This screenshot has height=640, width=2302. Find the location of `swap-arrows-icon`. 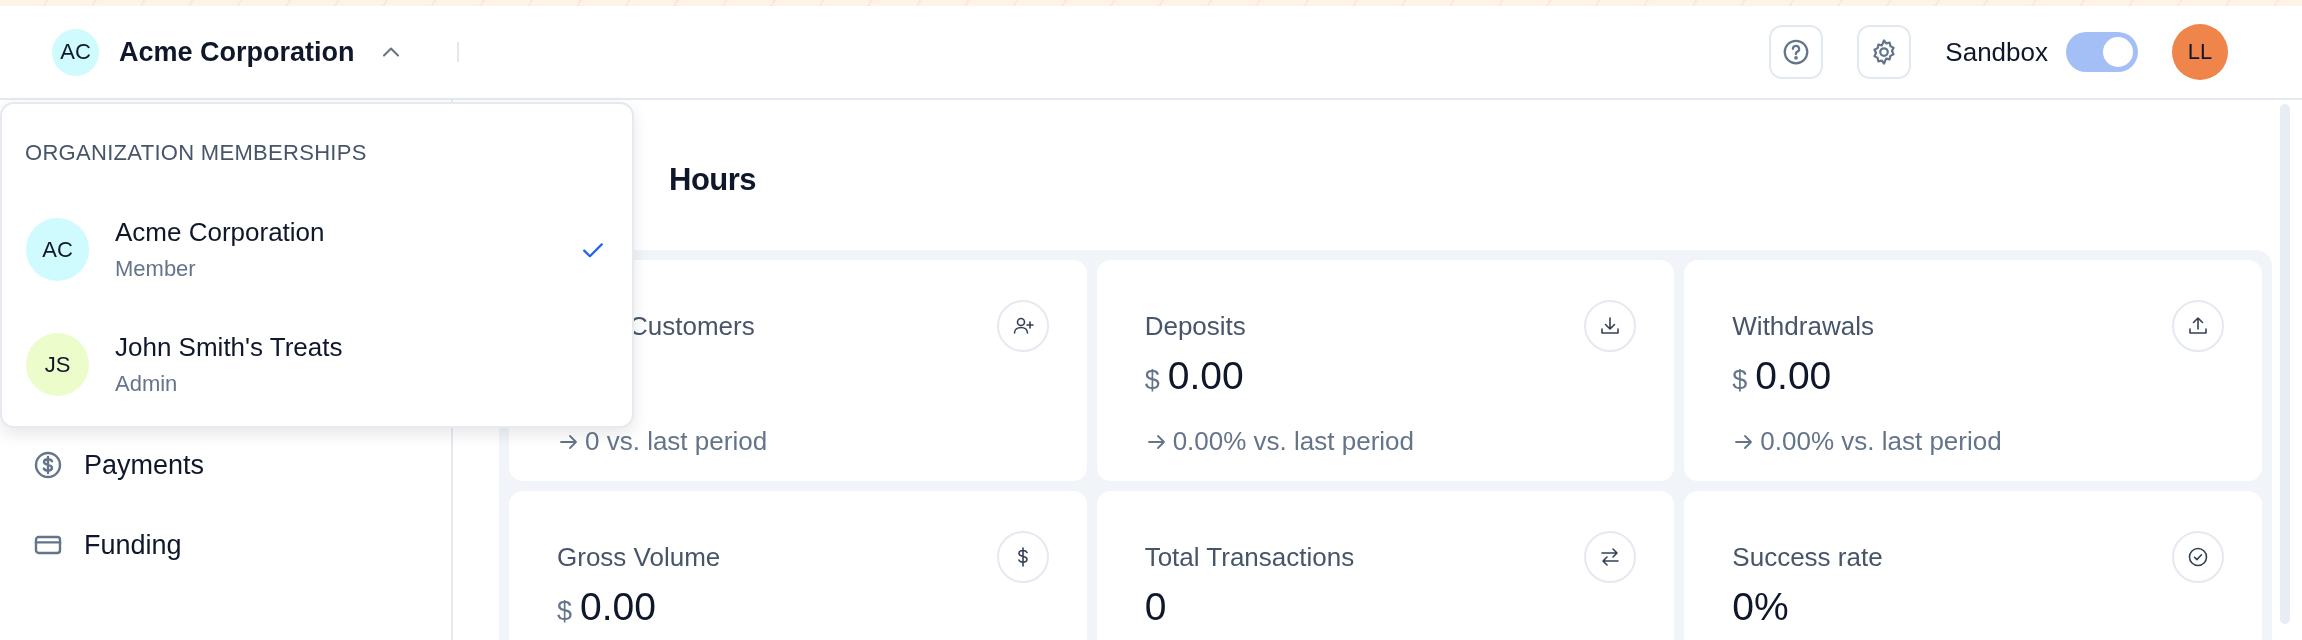

swap-arrows-icon is located at coordinates (1610, 557).